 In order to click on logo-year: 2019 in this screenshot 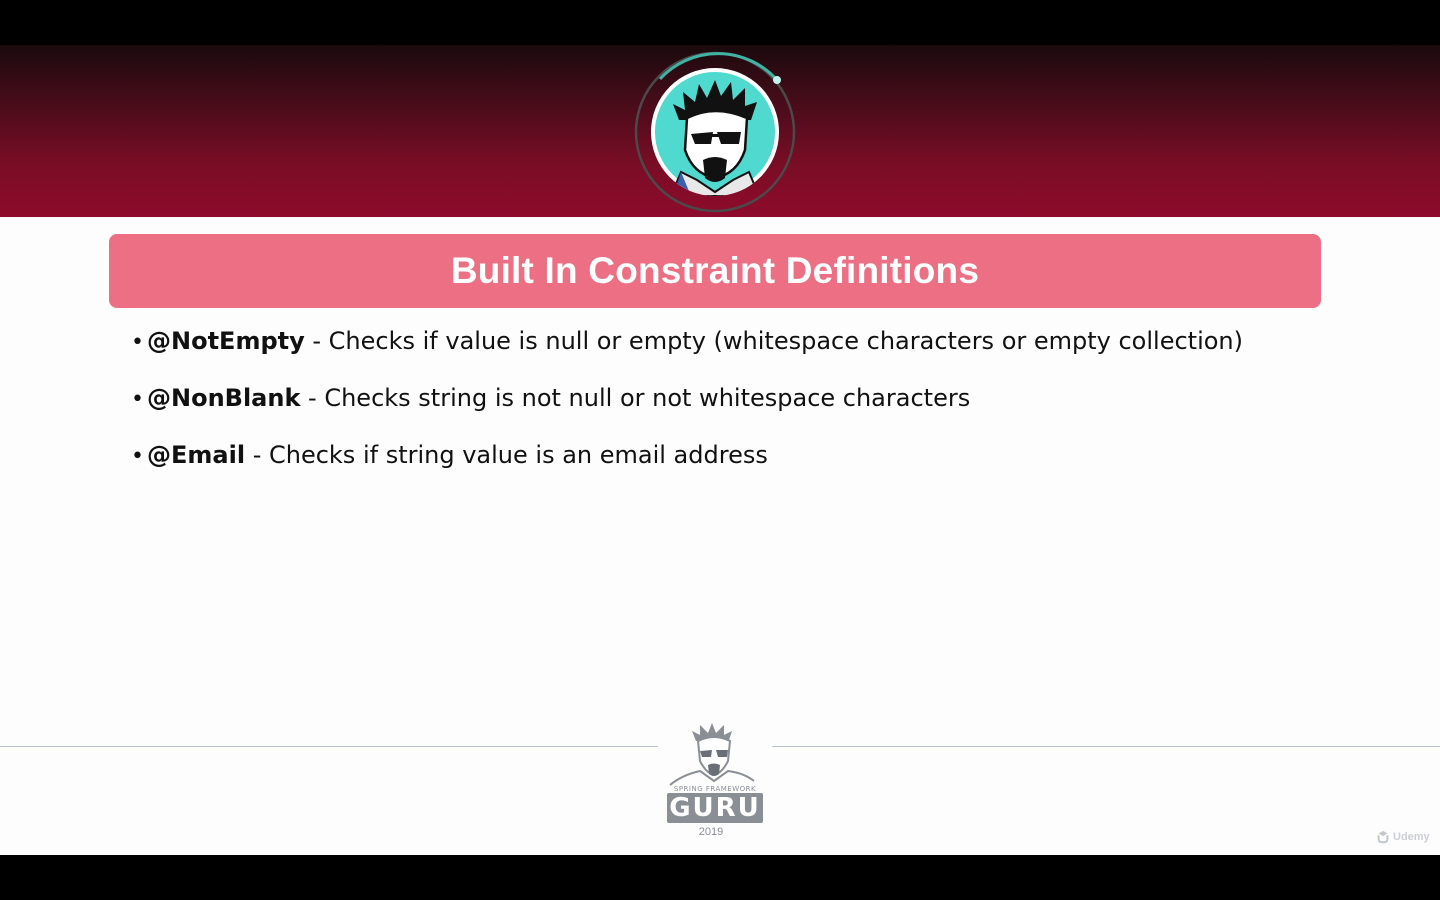, I will do `click(711, 832)`.